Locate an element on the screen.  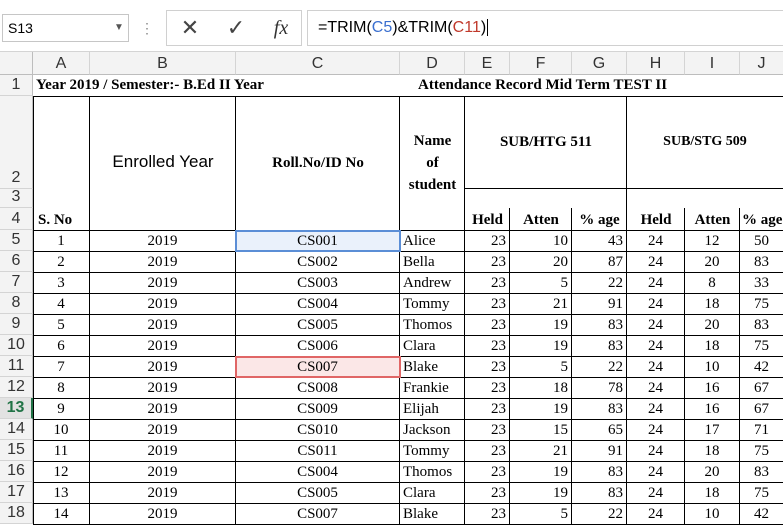
column-header-j: J is located at coordinates (761, 63).